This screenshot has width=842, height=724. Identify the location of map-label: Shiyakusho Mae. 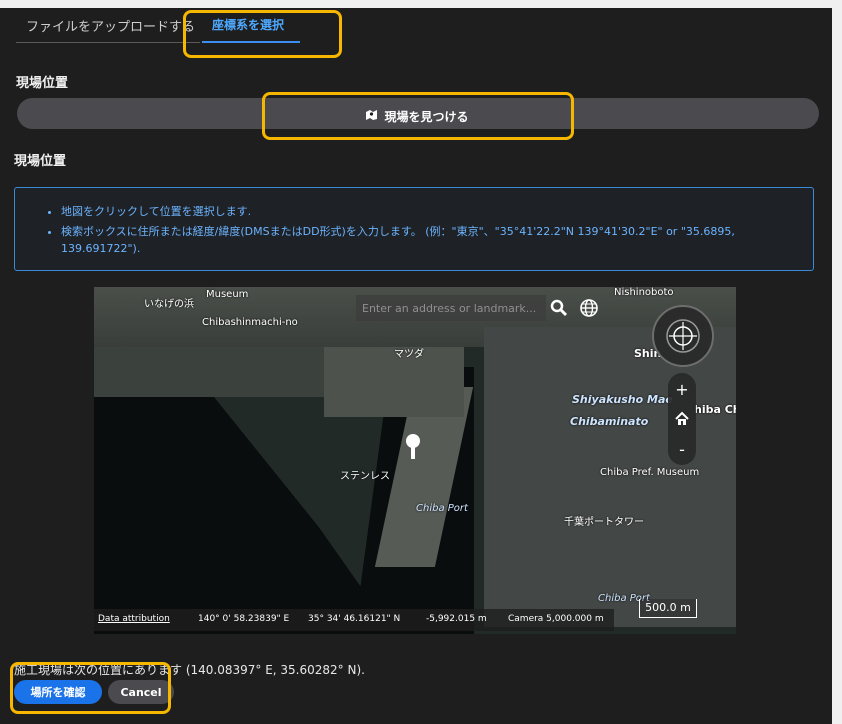
(622, 399).